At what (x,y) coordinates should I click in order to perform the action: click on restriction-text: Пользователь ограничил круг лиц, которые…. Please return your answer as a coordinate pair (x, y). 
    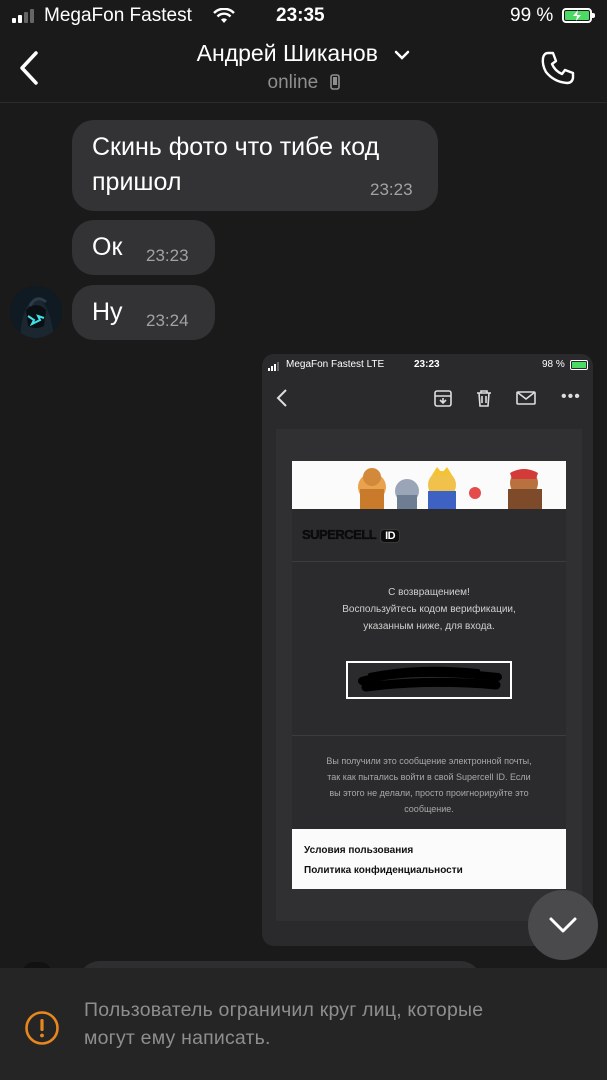
    Looking at the image, I should click on (284, 1024).